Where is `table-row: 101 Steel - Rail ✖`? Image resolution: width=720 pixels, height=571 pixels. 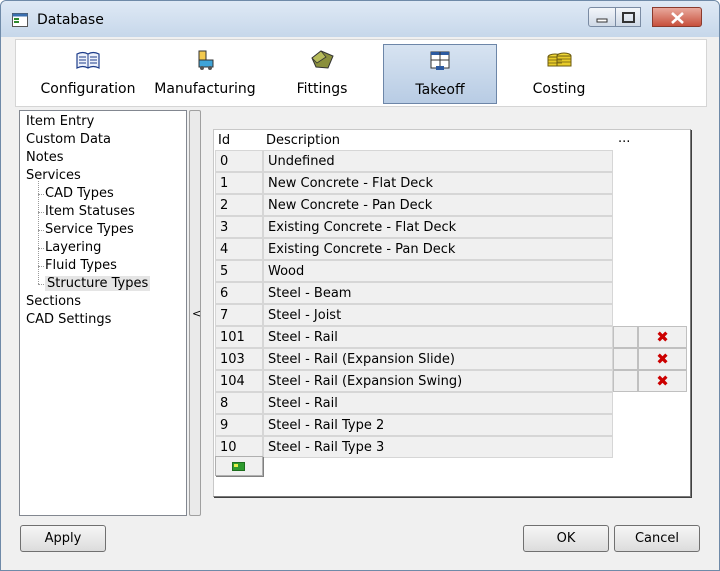
table-row: 101 Steel - Rail ✖ is located at coordinates (453, 337).